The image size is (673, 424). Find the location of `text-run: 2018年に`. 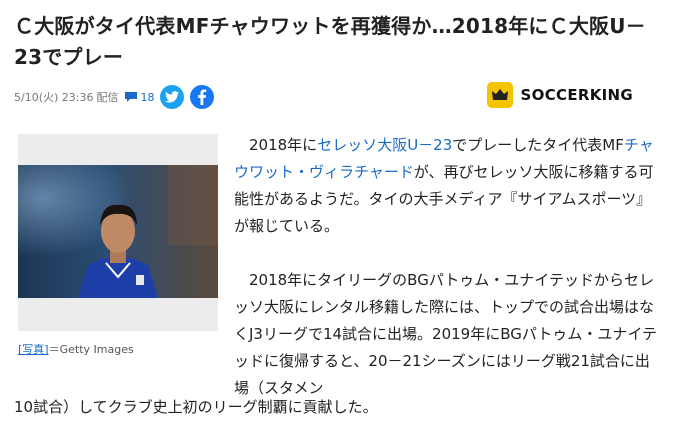

text-run: 2018年に is located at coordinates (283, 145).